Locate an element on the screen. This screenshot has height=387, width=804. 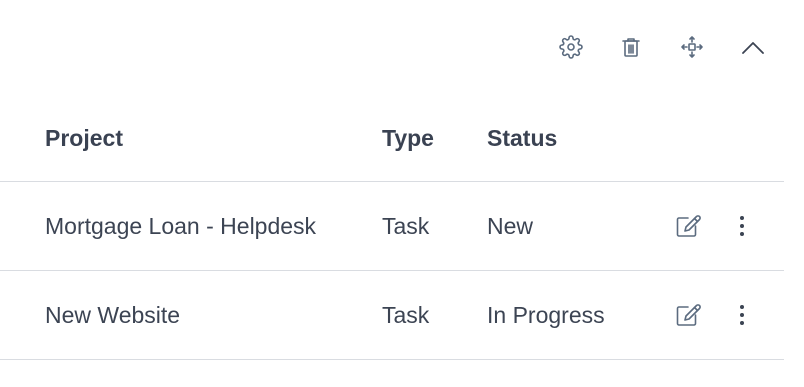
project-cell: Mortgage Loan - Helpdesk is located at coordinates (181, 225).